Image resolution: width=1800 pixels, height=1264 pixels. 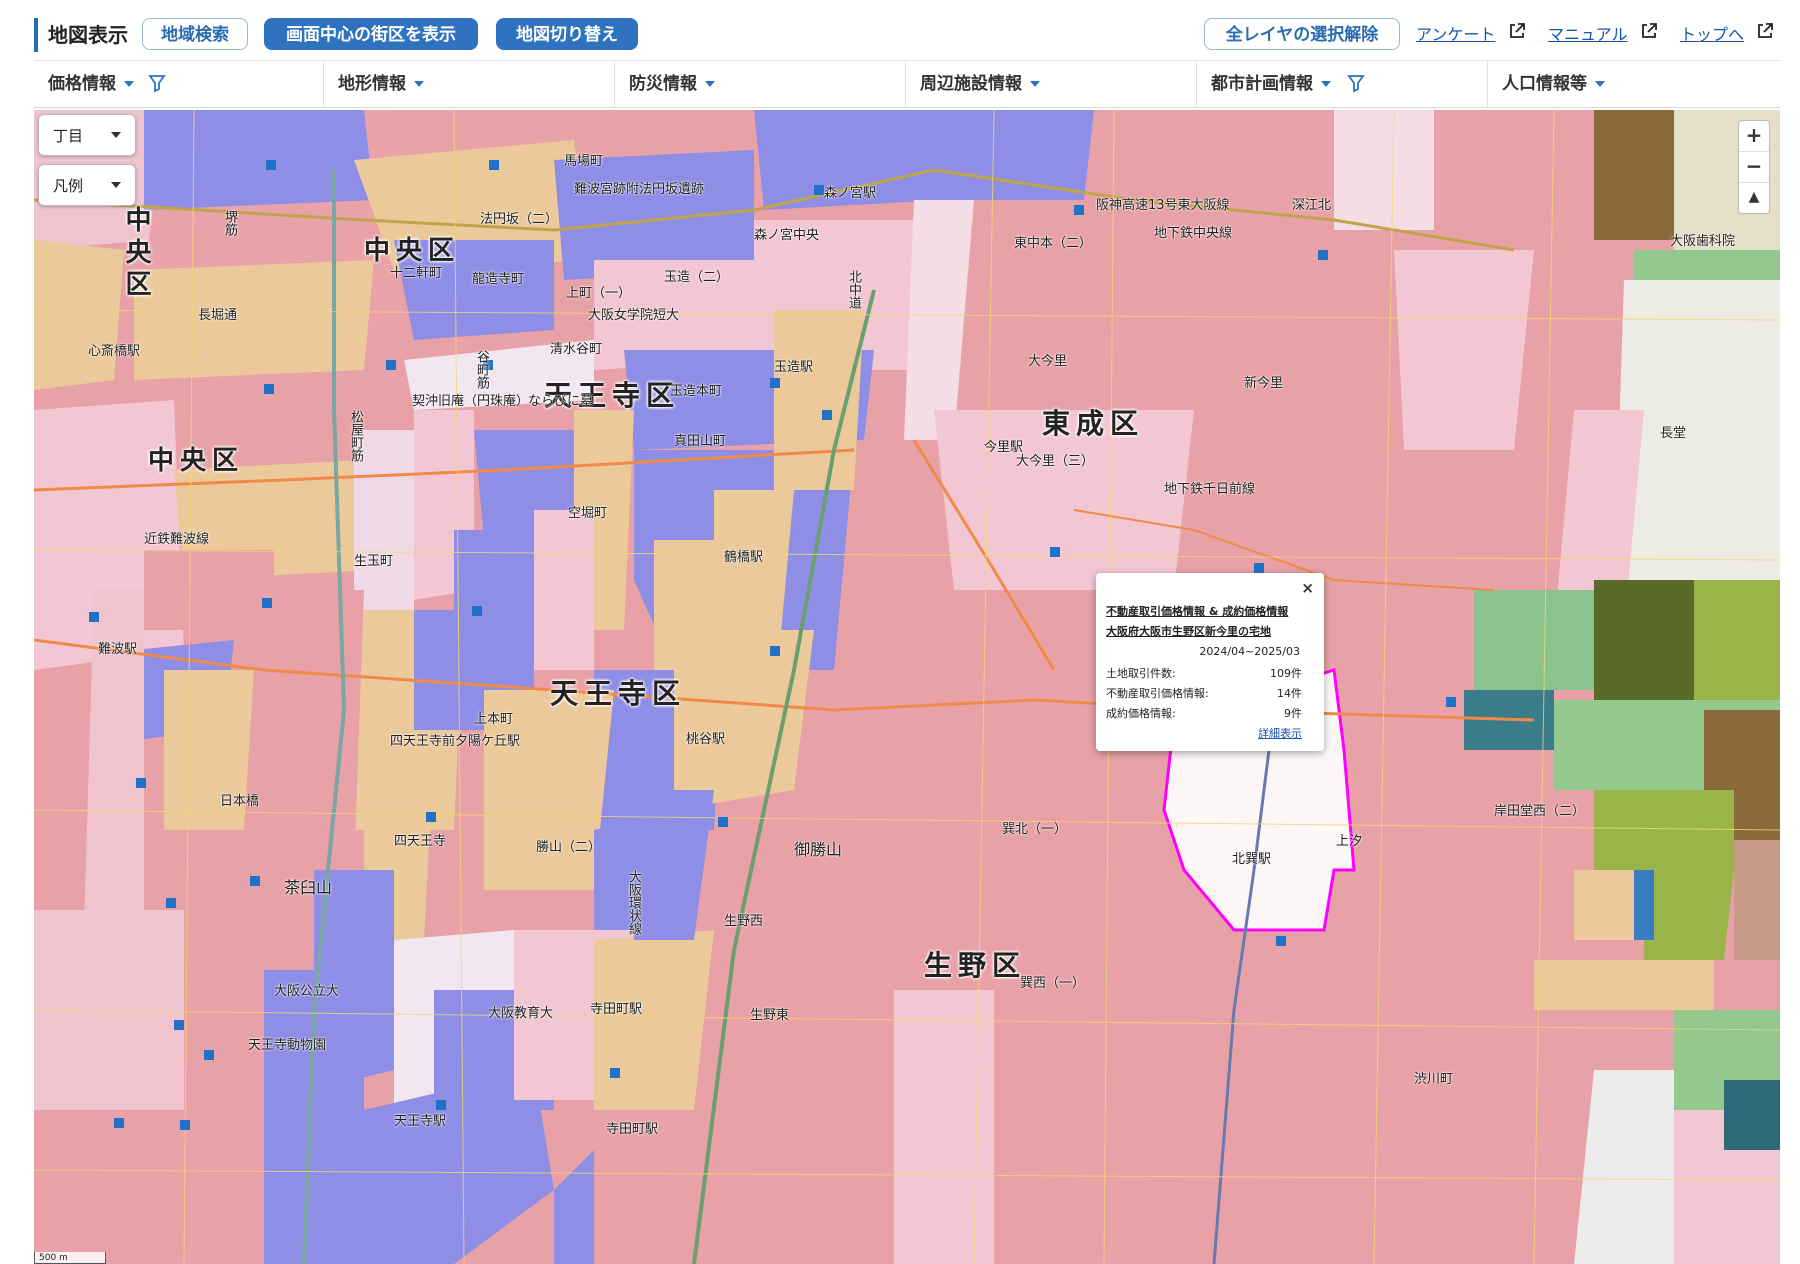 What do you see at coordinates (1434, 1079) in the screenshot?
I see `map-label: 渋川町` at bounding box center [1434, 1079].